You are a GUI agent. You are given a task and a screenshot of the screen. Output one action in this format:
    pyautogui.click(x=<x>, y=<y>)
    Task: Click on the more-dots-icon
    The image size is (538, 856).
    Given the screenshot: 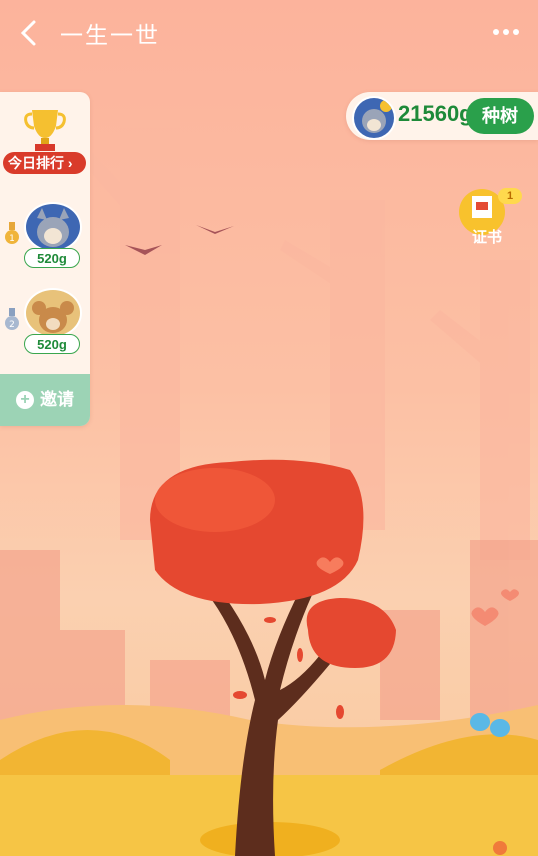 What is the action you would take?
    pyautogui.click(x=506, y=32)
    